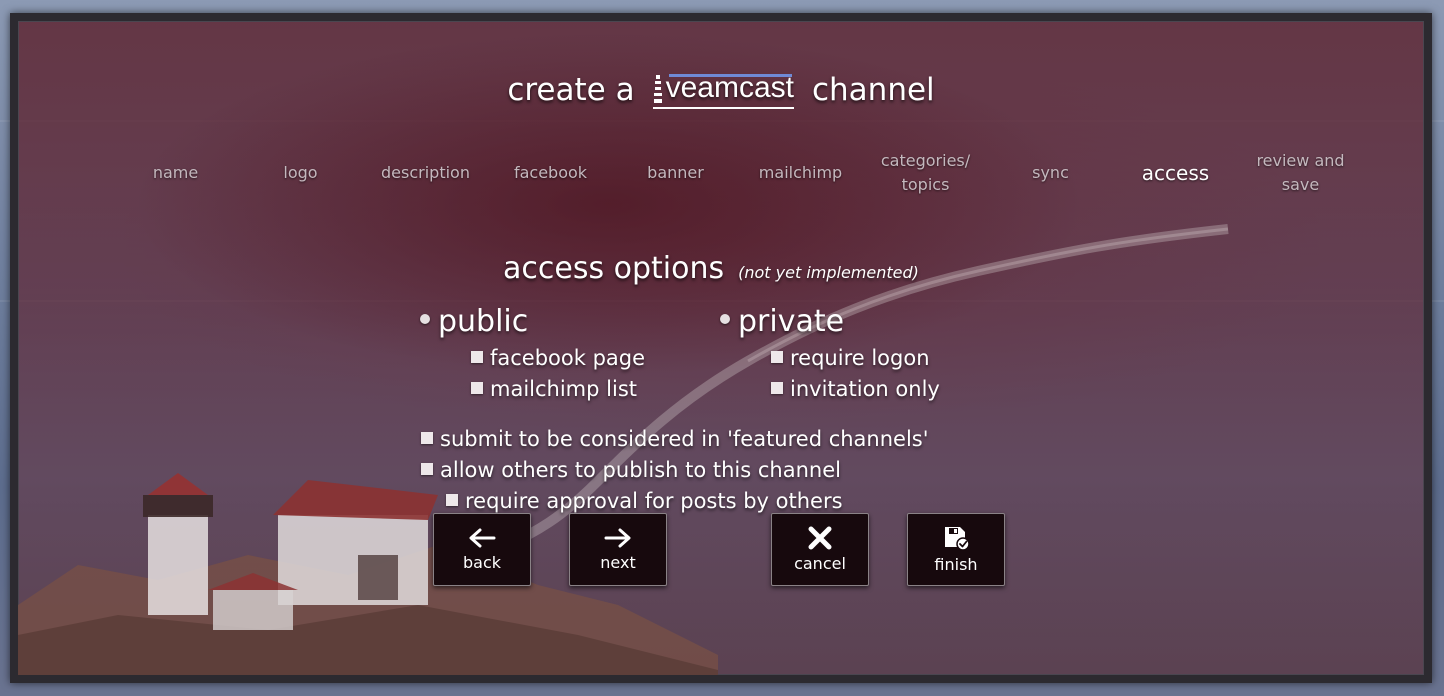 The height and width of the screenshot is (696, 1444). What do you see at coordinates (850, 358) in the screenshot?
I see `require-logon-checkbox: require logon` at bounding box center [850, 358].